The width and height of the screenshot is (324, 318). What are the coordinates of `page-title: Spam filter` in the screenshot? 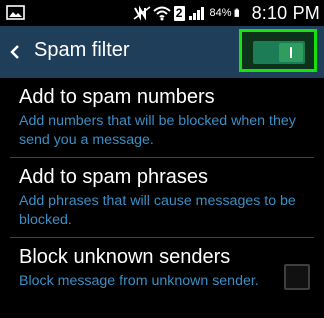 It's located at (82, 50).